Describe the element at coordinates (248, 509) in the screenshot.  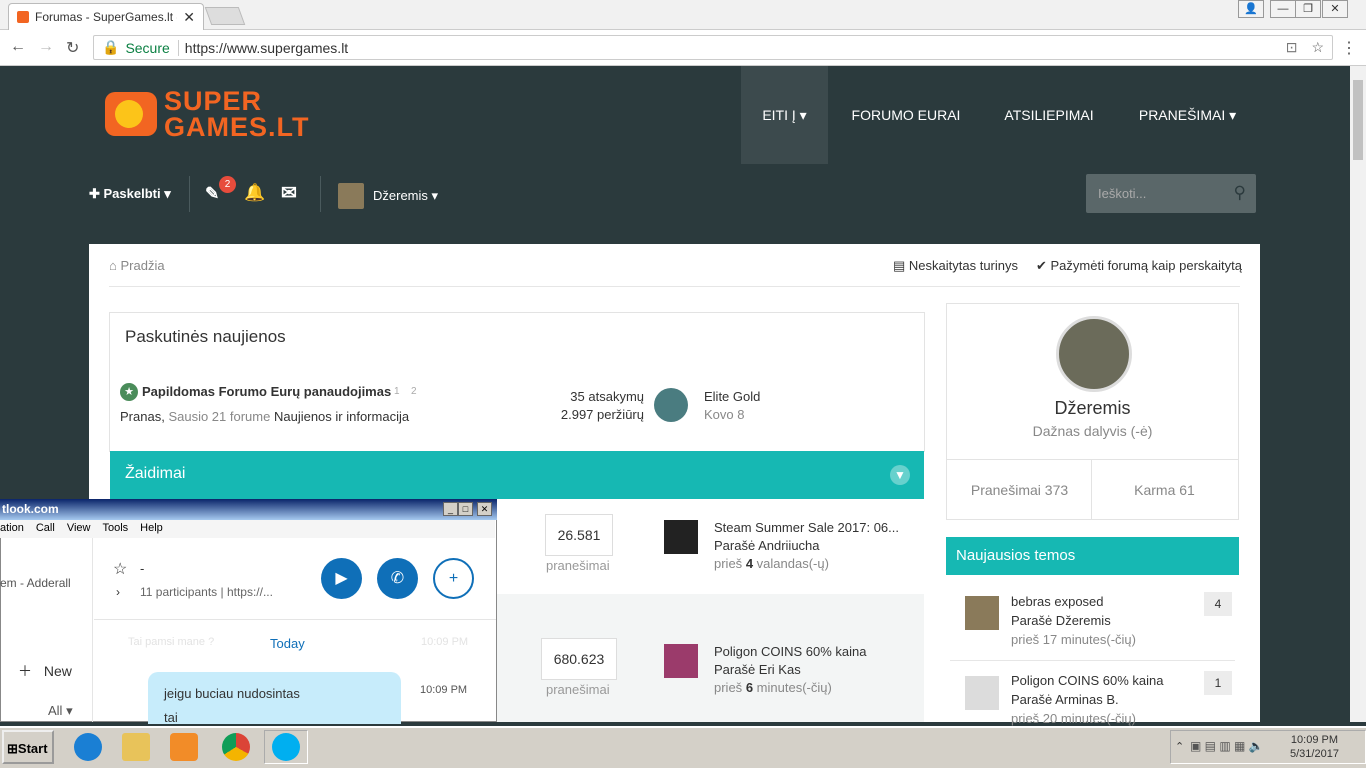
I see `skype-titlebar: tlook.com` at that location.